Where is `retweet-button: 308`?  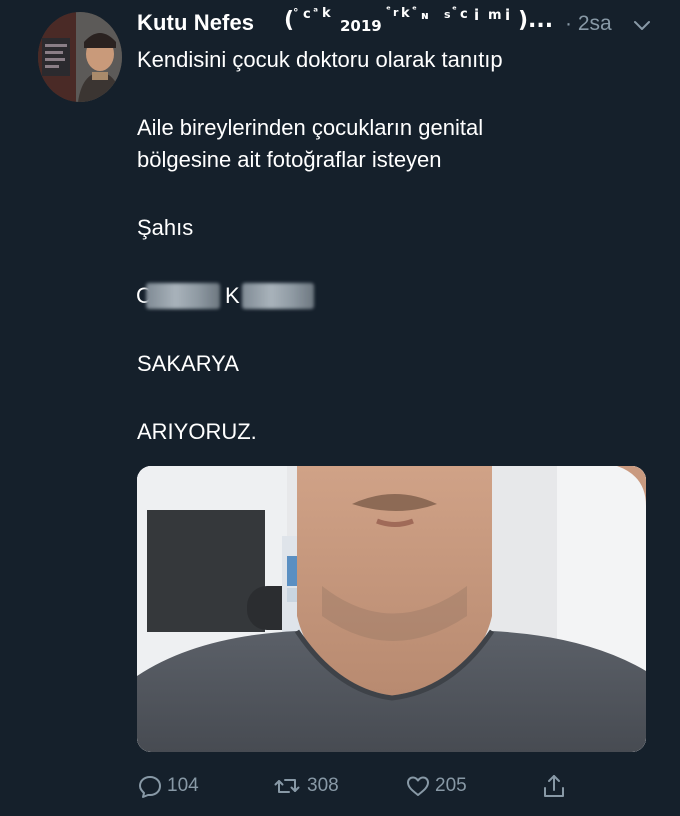
retweet-button: 308 is located at coordinates (305, 786).